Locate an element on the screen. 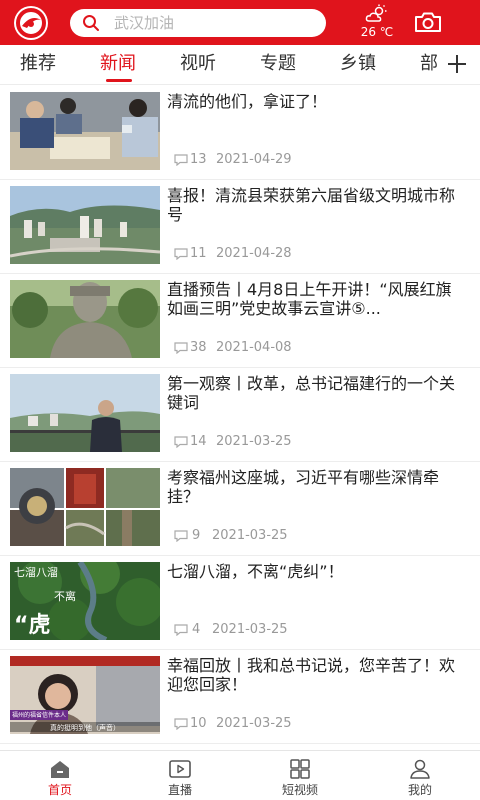 This screenshot has height=800, width=480. nav-short-video: 短视频 is located at coordinates (300, 775).